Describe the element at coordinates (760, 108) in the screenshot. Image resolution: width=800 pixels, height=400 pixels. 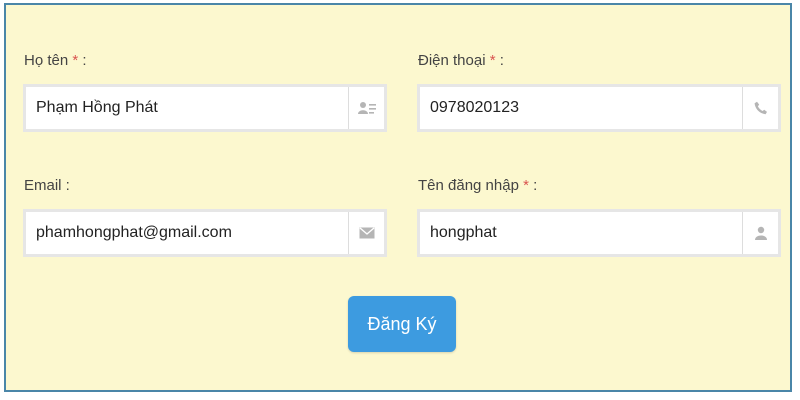
I see `phone-icon` at that location.